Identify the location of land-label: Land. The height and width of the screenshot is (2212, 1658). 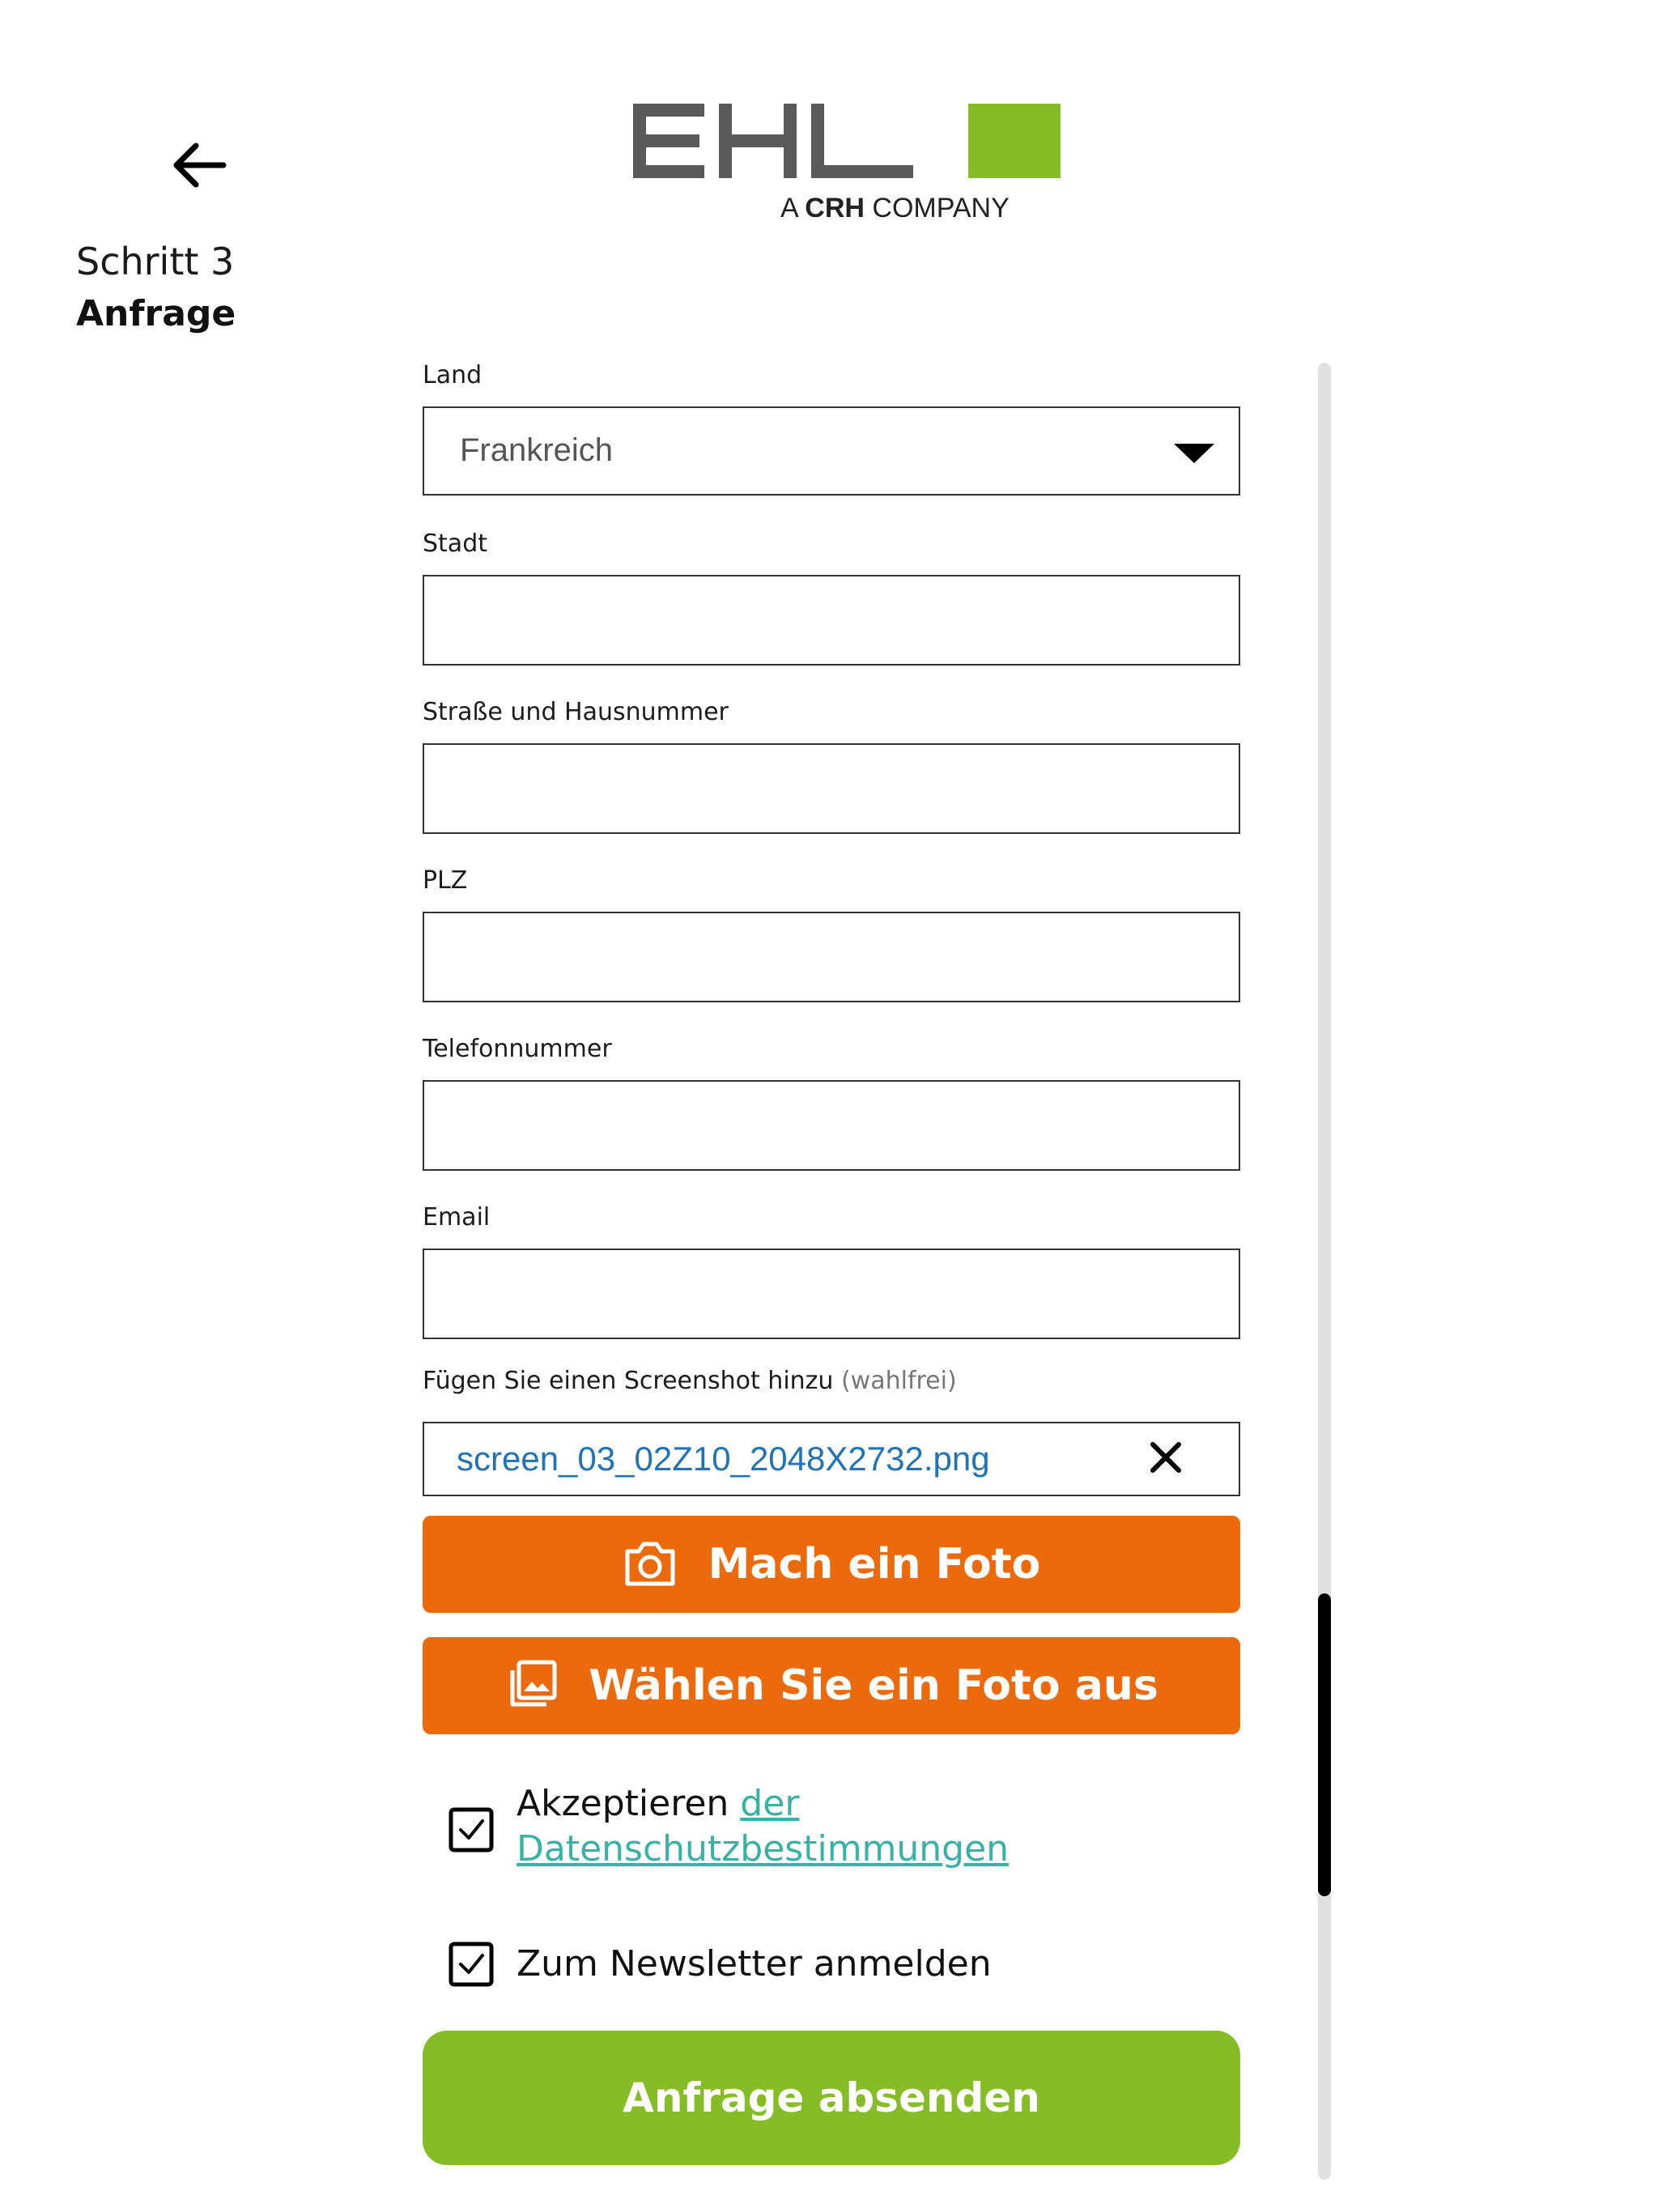
(453, 375).